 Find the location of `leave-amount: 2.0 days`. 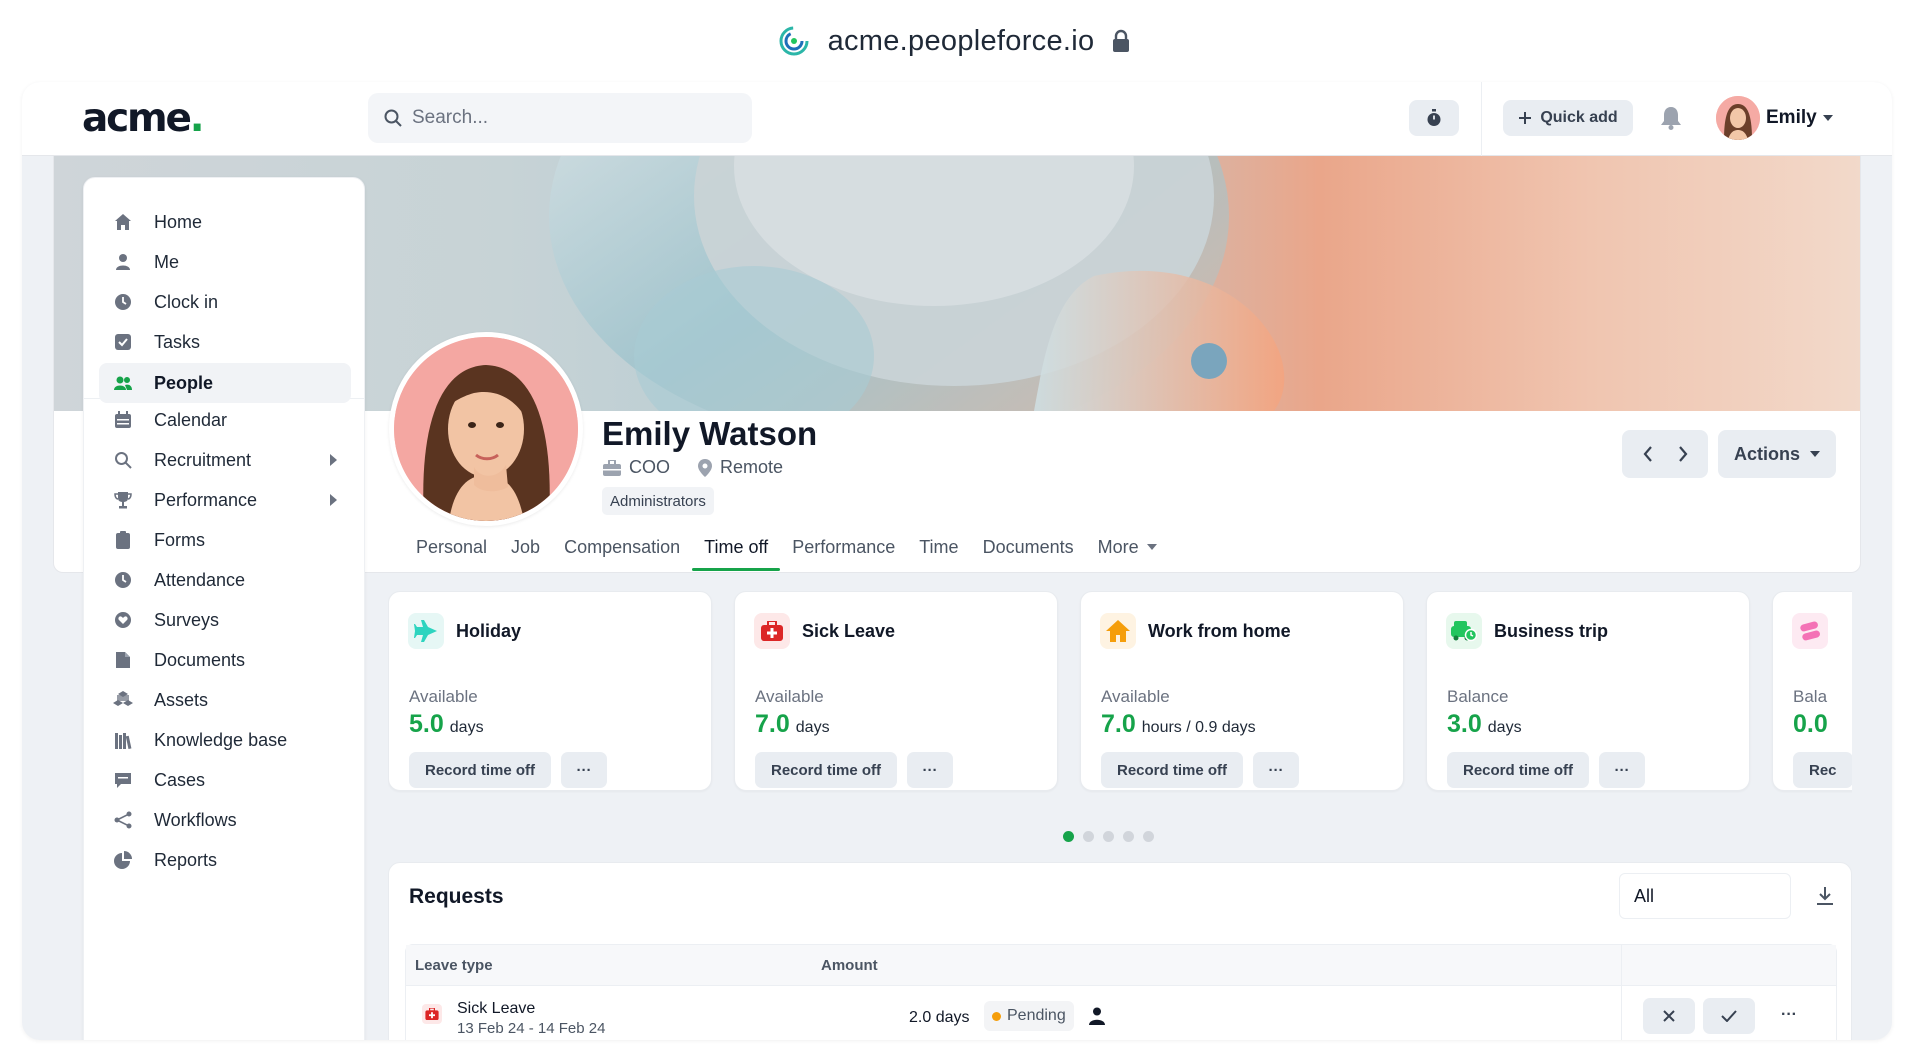

leave-amount: 2.0 days is located at coordinates (939, 1017).